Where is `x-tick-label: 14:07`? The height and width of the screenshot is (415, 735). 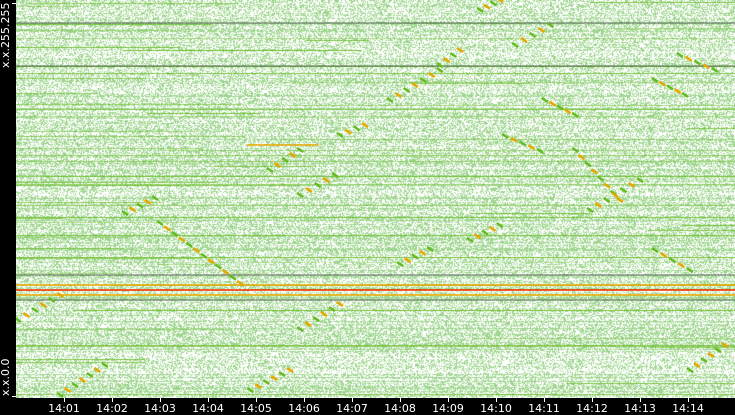 x-tick-label: 14:07 is located at coordinates (352, 408).